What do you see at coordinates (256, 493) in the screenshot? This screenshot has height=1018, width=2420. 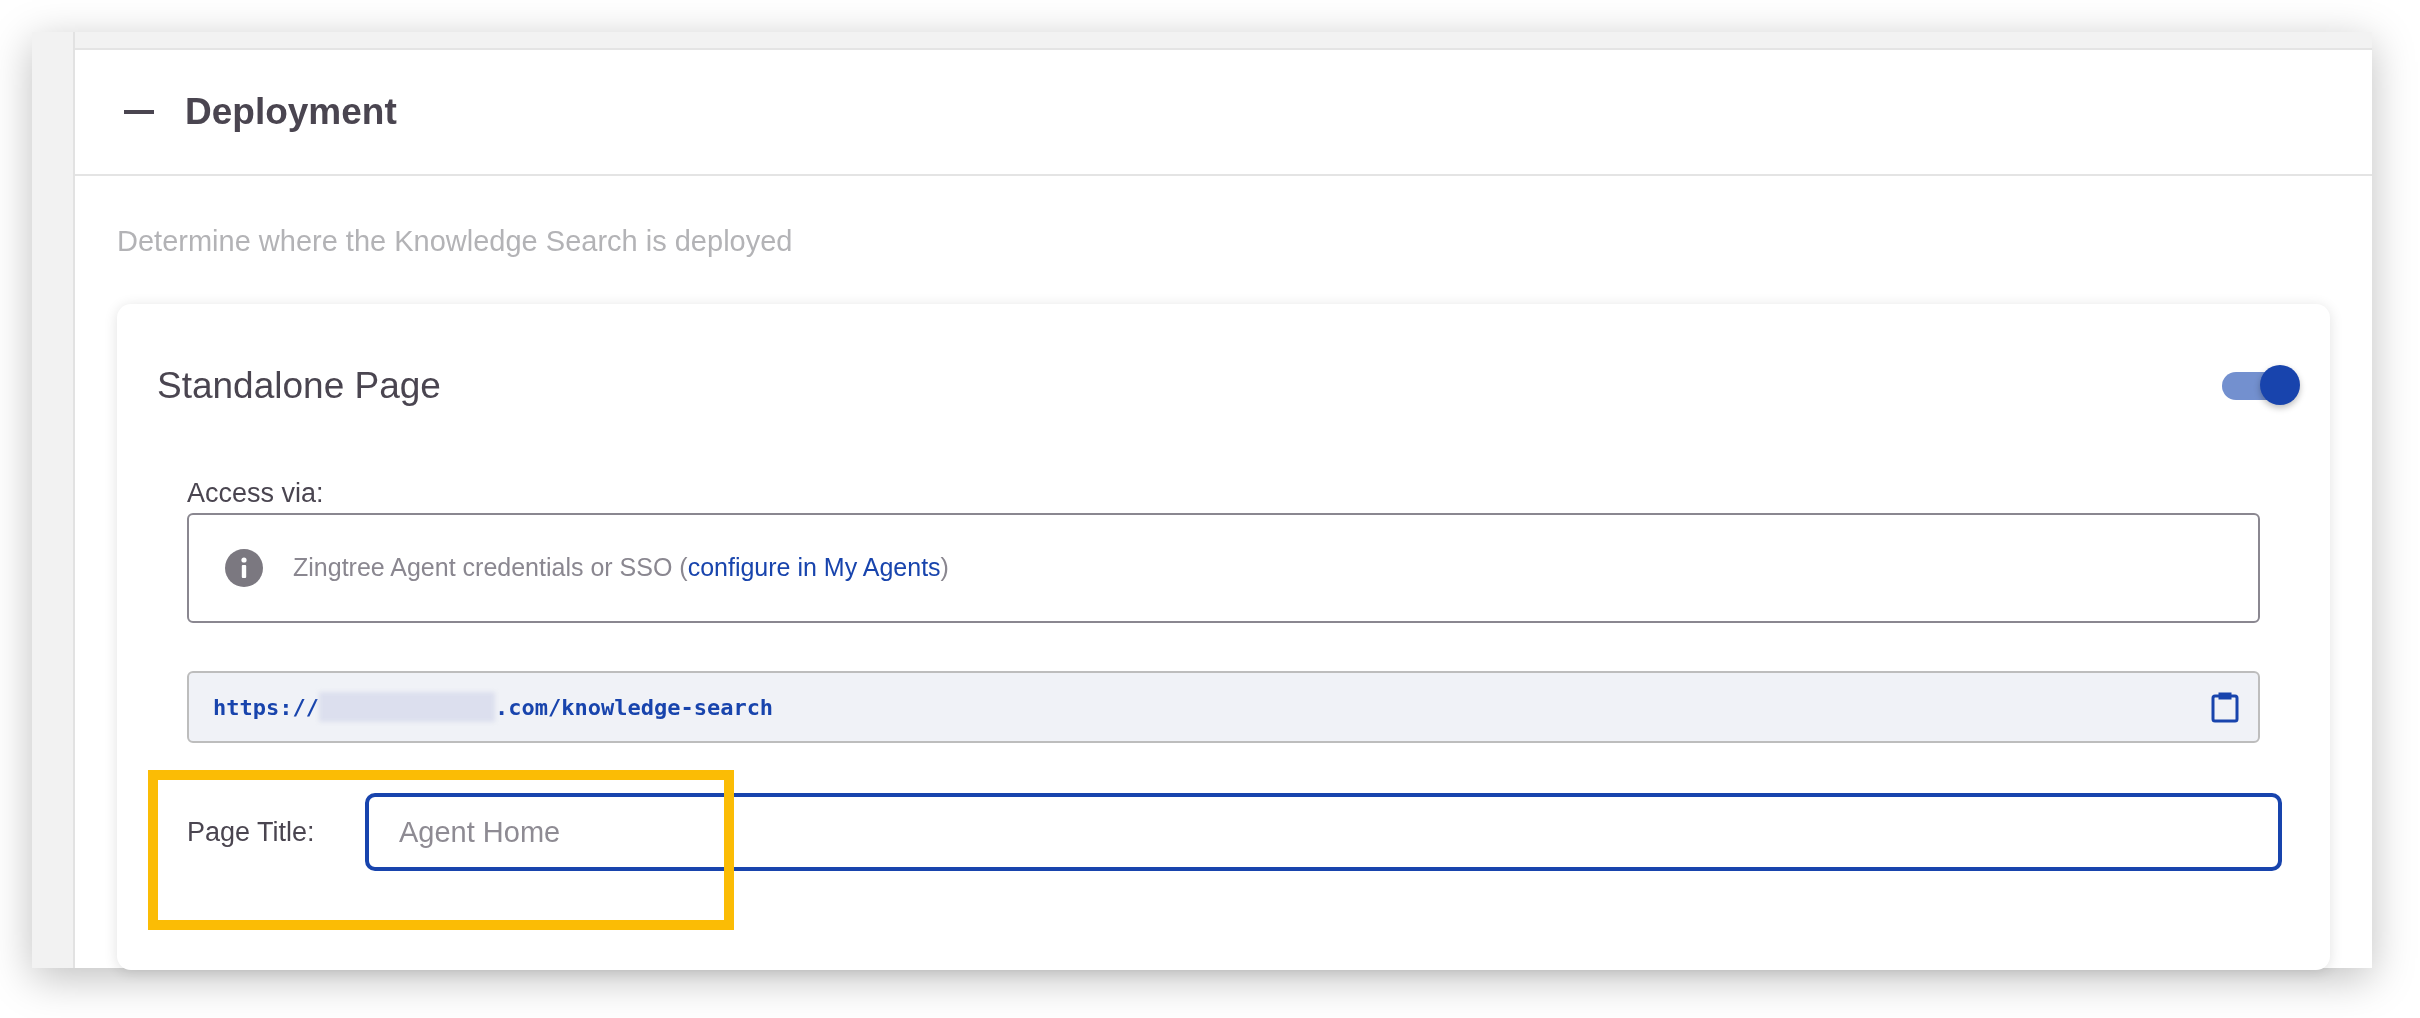 I see `access-label: Access via:` at bounding box center [256, 493].